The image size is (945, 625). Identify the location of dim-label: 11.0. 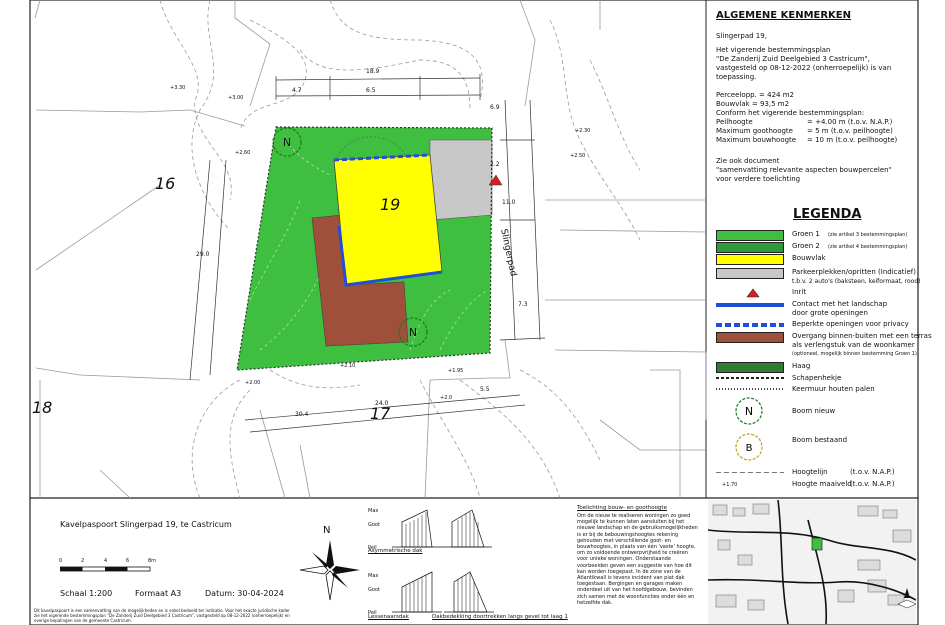
(509, 202).